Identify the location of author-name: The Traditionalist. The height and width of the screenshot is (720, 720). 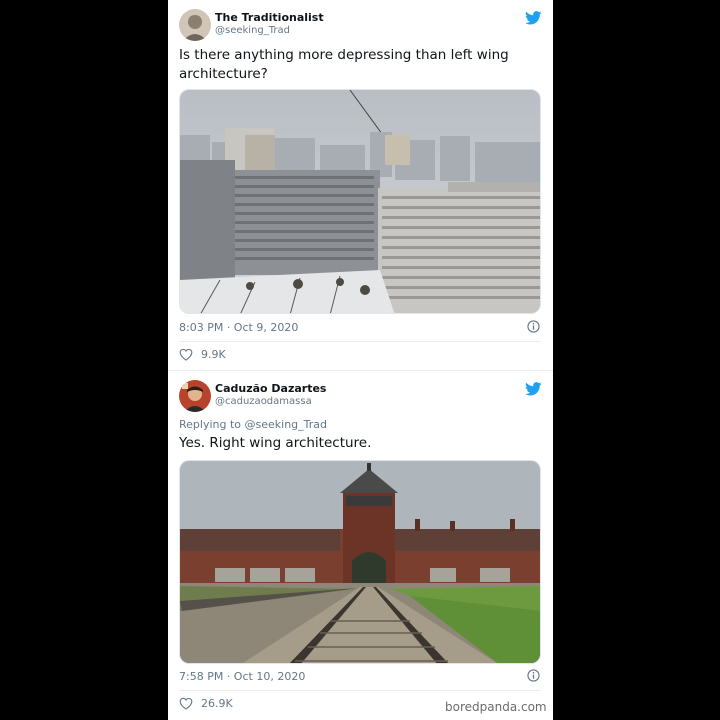
(269, 17).